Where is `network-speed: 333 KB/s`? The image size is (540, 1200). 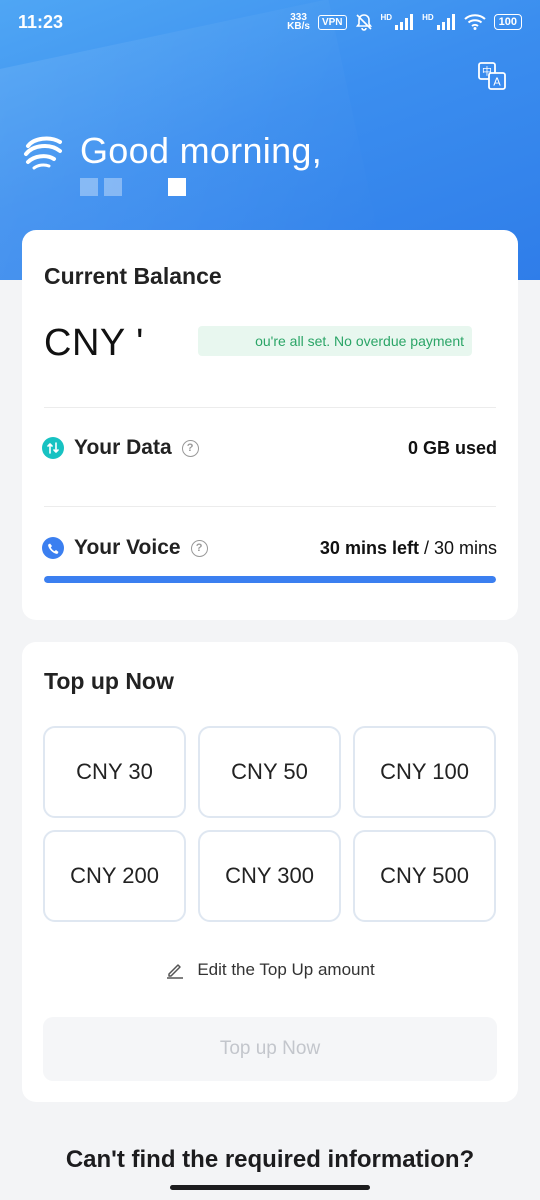 network-speed: 333 KB/s is located at coordinates (298, 22).